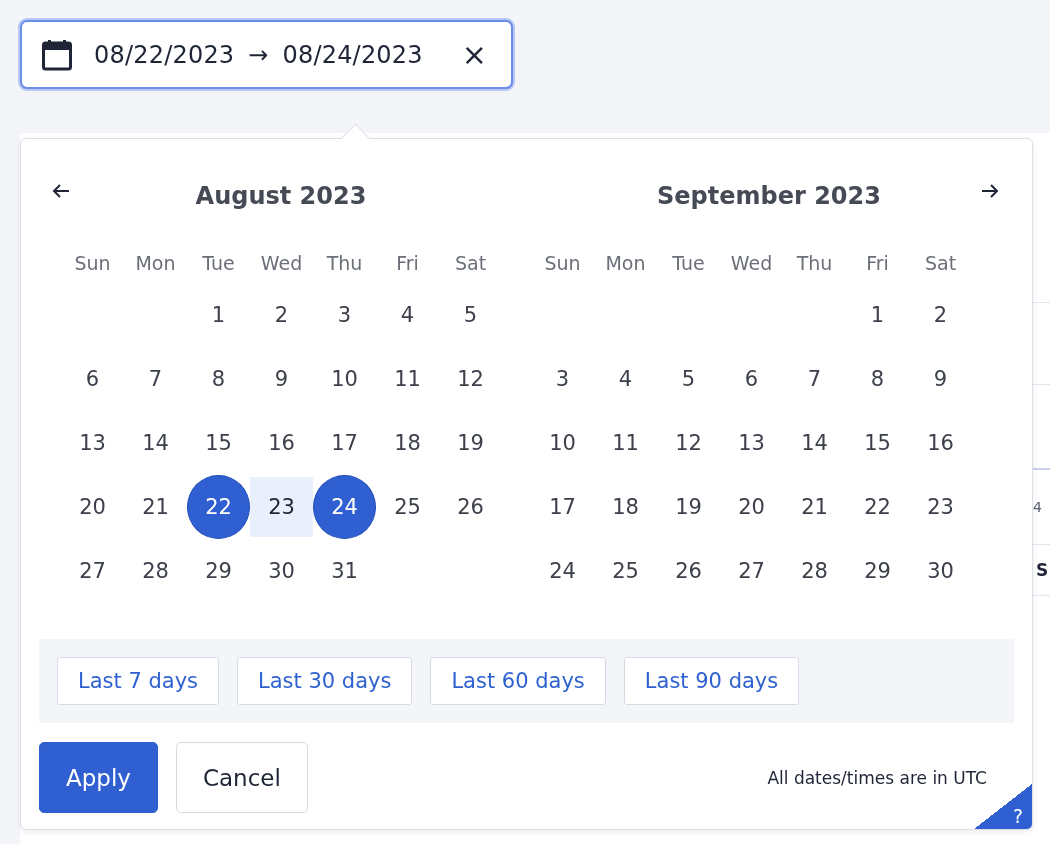  What do you see at coordinates (325, 681) in the screenshot?
I see `preset-button: Last 30 days` at bounding box center [325, 681].